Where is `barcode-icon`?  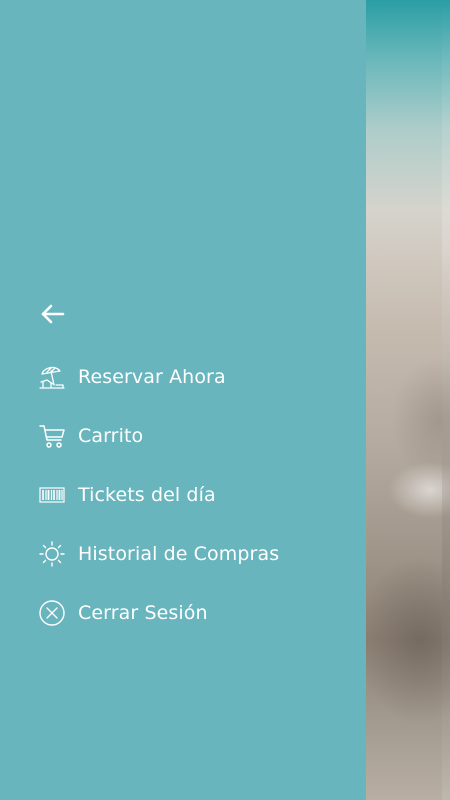 barcode-icon is located at coordinates (52, 495).